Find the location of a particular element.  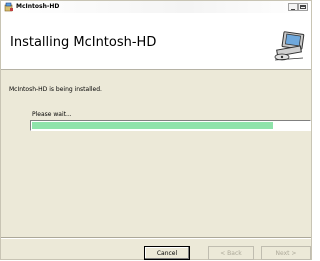

window-title: McIntosh-HD is located at coordinates (38, 6).